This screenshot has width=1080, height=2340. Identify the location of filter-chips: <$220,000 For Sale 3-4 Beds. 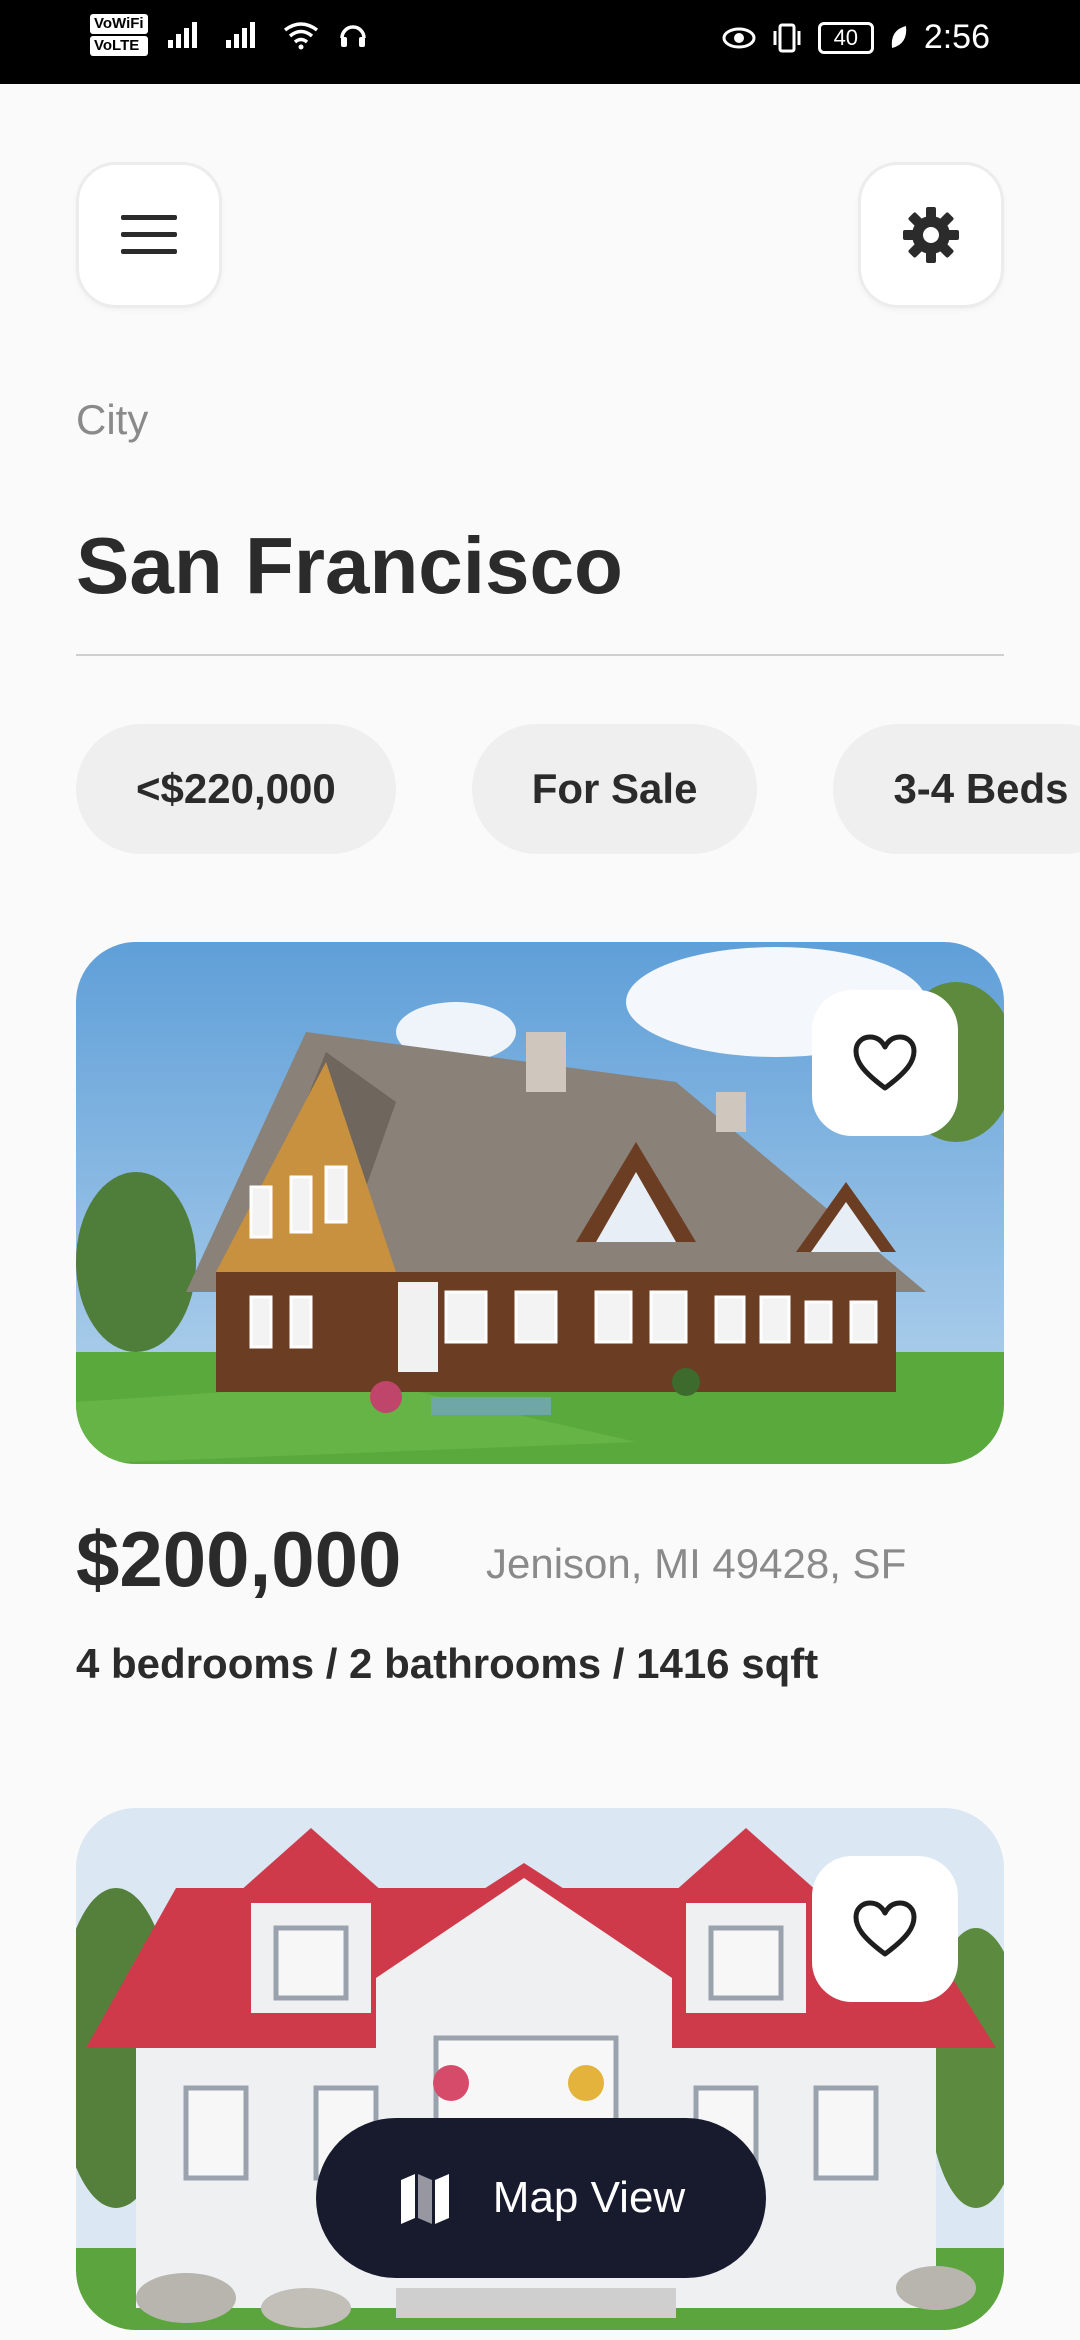
(578, 789).